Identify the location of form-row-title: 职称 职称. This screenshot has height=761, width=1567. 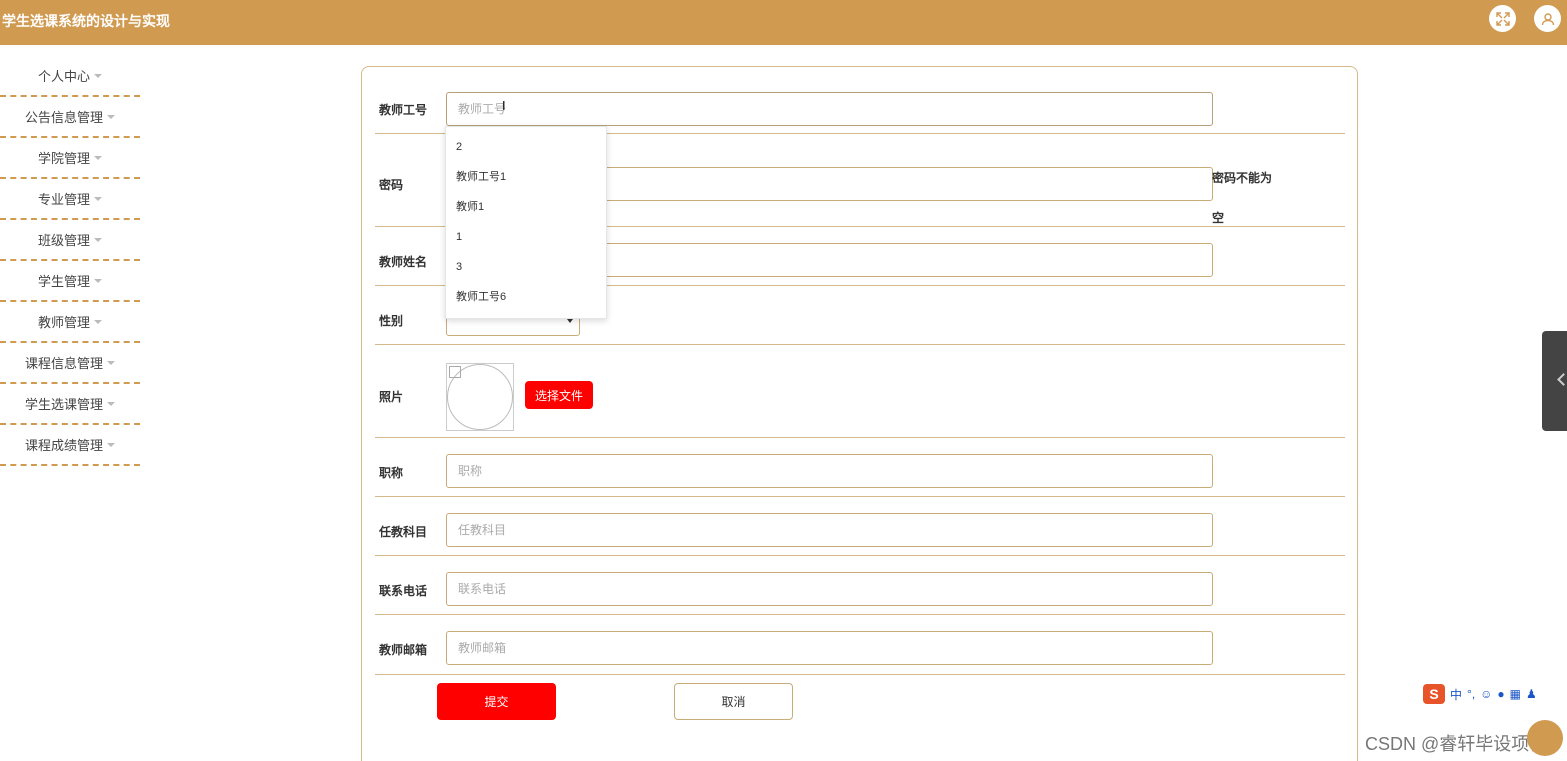
(860, 467).